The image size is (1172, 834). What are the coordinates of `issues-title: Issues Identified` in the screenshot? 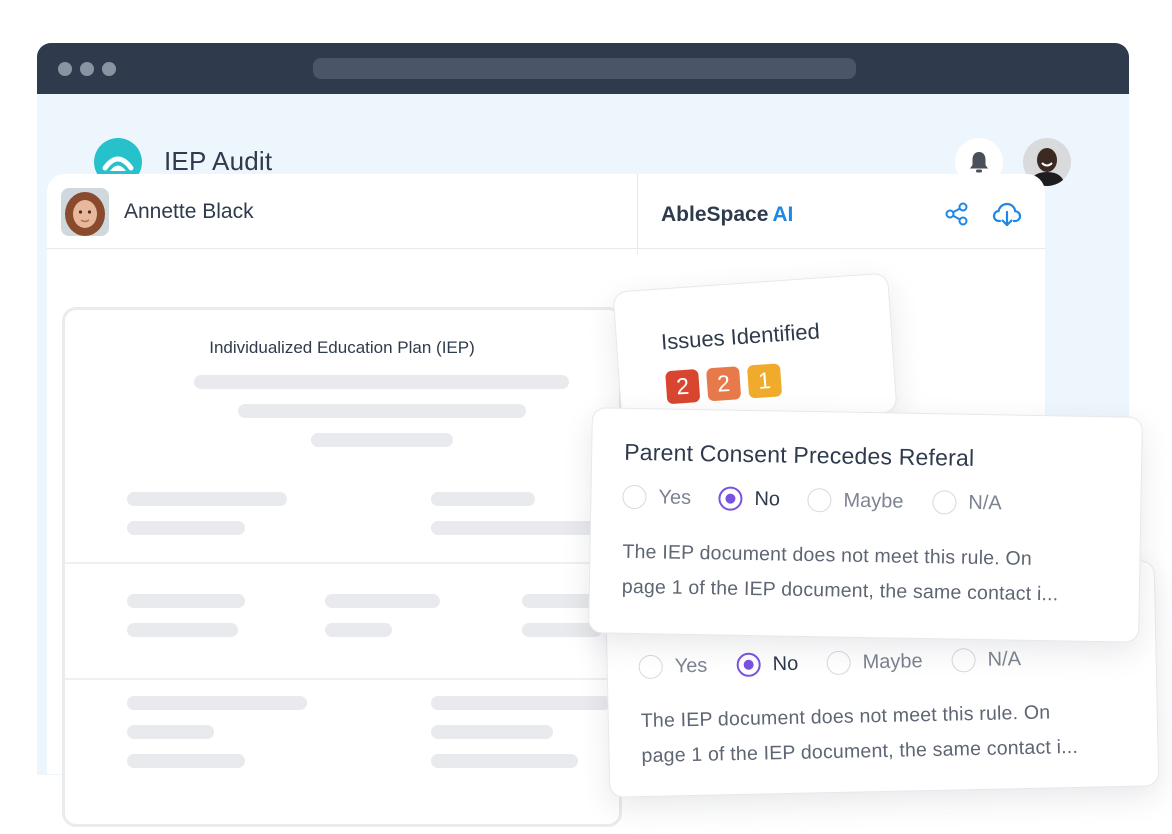 It's located at (740, 336).